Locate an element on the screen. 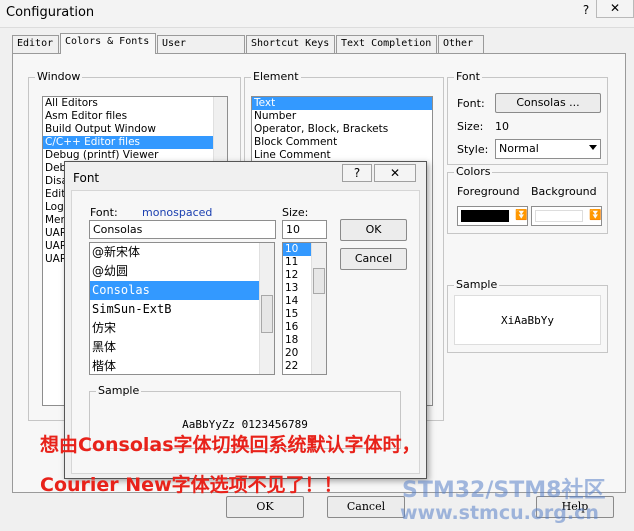 This screenshot has width=634, height=531. tab-user-keywords: User Keywords is located at coordinates (201, 50).